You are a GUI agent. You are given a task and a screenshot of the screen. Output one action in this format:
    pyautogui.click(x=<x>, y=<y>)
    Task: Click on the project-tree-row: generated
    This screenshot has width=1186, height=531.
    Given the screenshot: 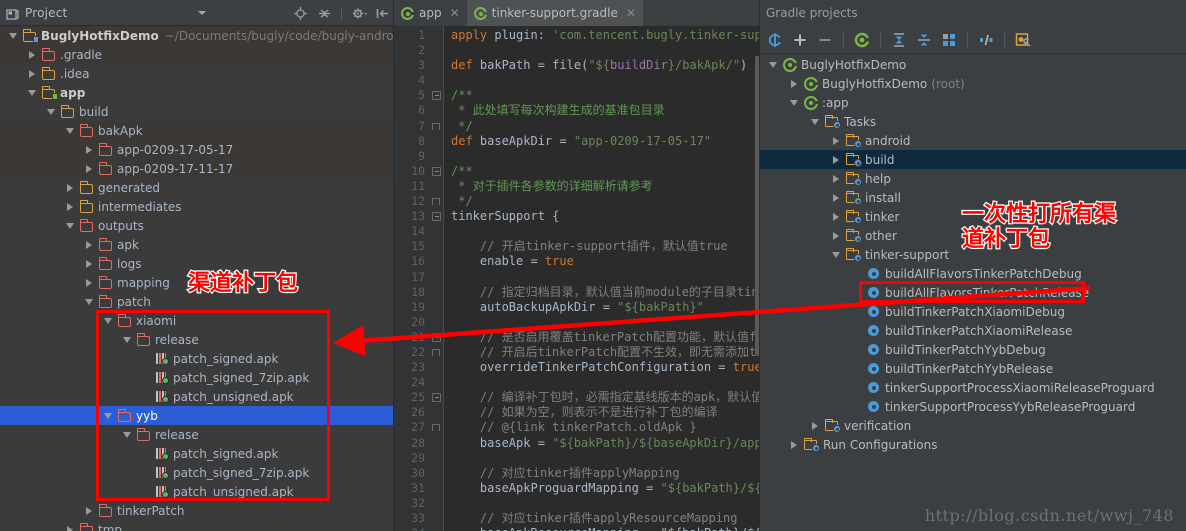 What is the action you would take?
    pyautogui.click(x=197, y=187)
    